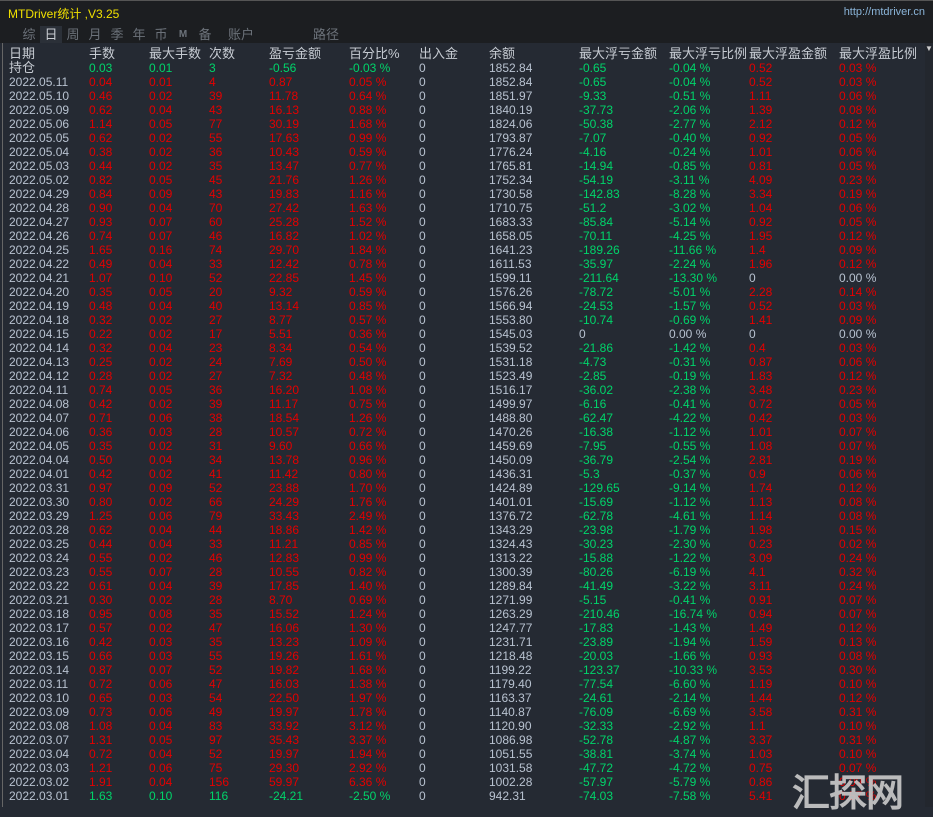 The image size is (933, 817). What do you see at coordinates (884, 12) in the screenshot?
I see `website-link: http://mtdriver.cn` at bounding box center [884, 12].